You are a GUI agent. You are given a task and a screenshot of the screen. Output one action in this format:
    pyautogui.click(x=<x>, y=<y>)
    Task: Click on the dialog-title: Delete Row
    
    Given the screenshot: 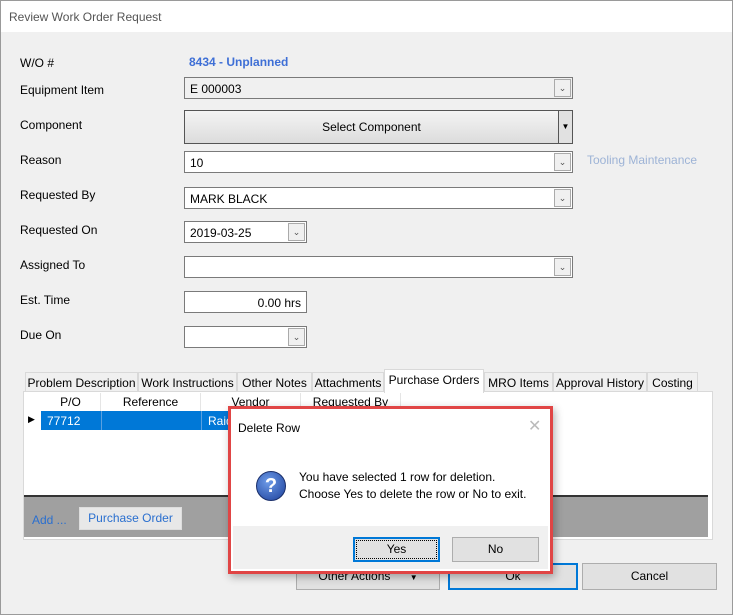 What is the action you would take?
    pyautogui.click(x=269, y=428)
    